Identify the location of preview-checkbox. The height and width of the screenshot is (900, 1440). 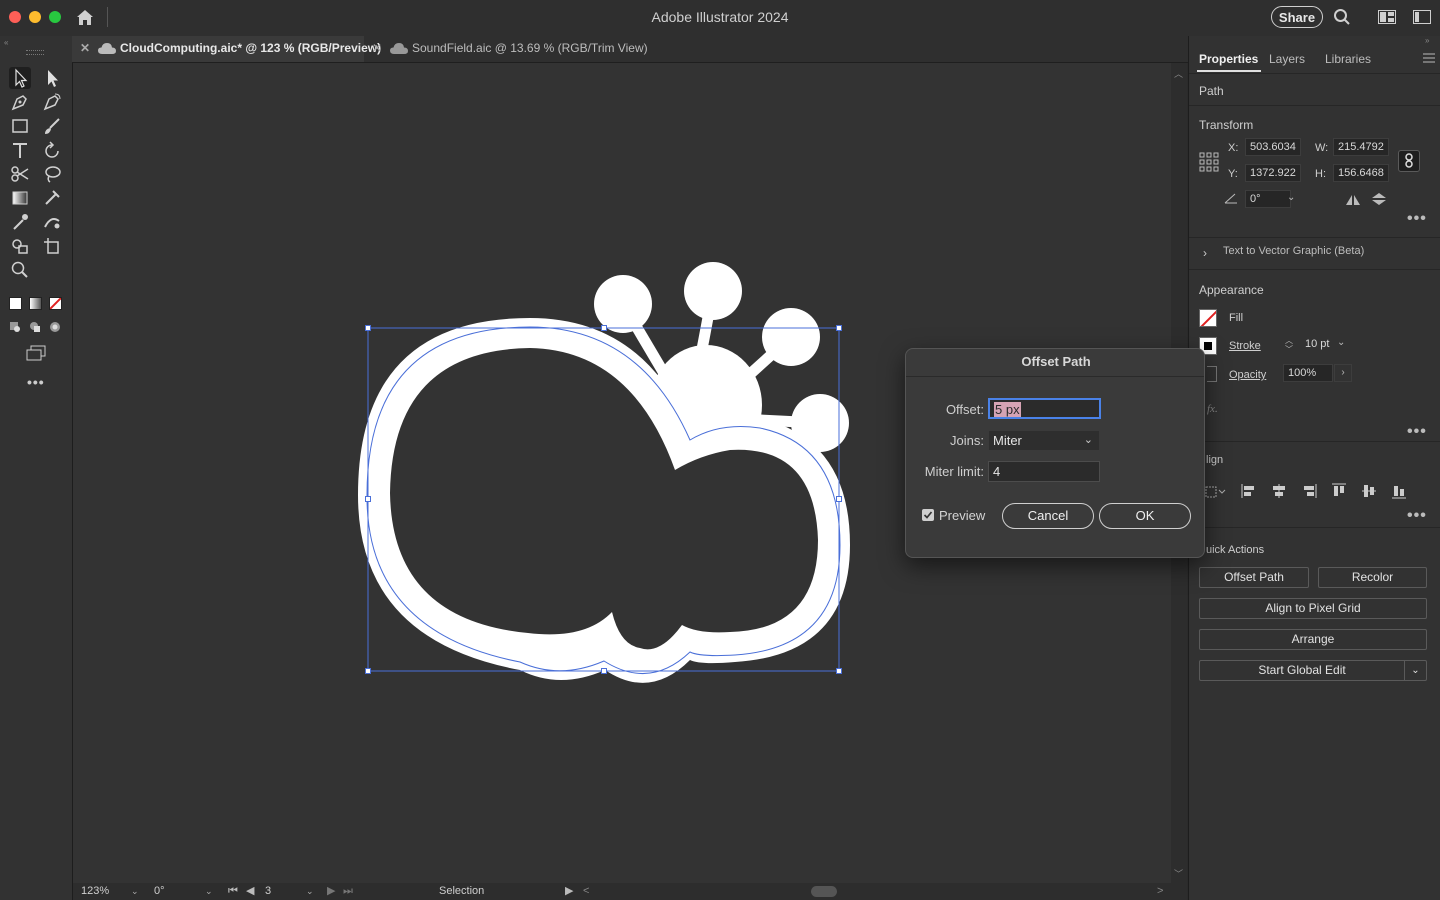
(928, 515).